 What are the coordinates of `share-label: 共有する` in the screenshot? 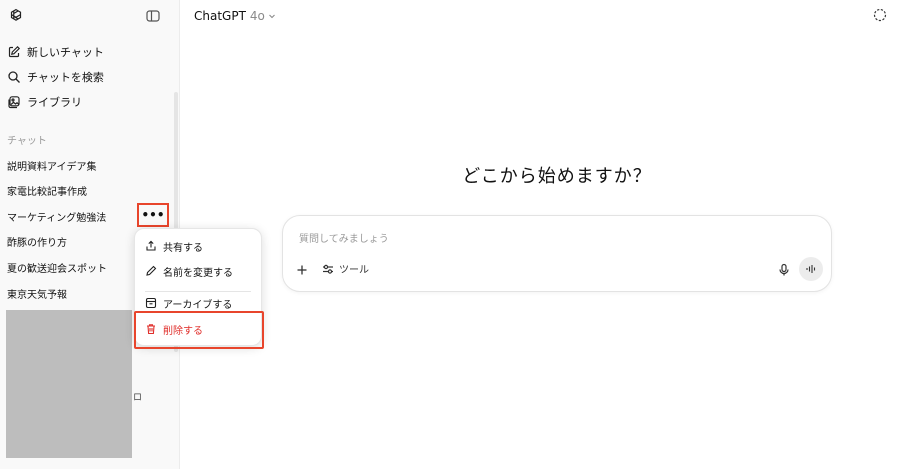 It's located at (183, 248).